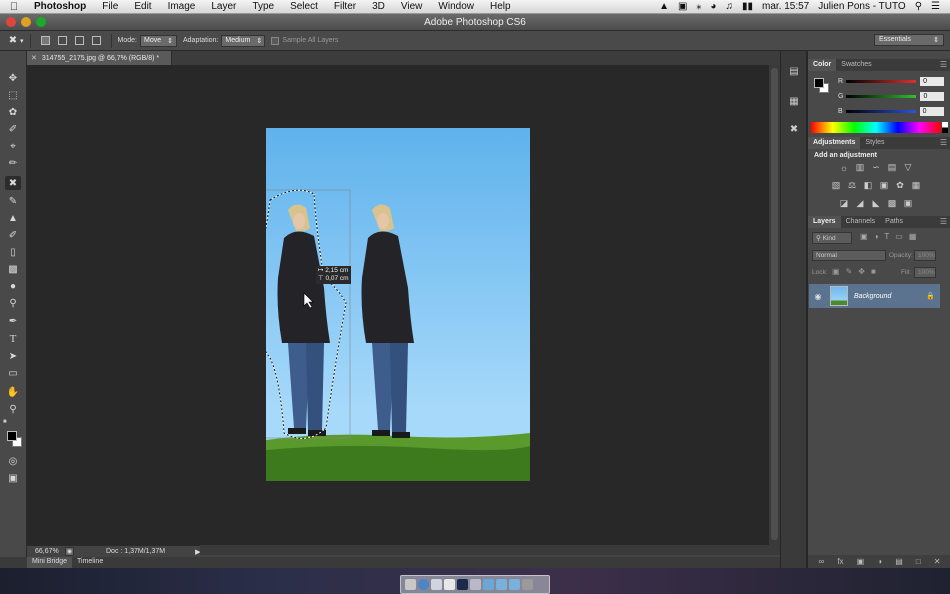 Image resolution: width=950 pixels, height=594 pixels. I want to click on levels-icon: ▥, so click(860, 167).